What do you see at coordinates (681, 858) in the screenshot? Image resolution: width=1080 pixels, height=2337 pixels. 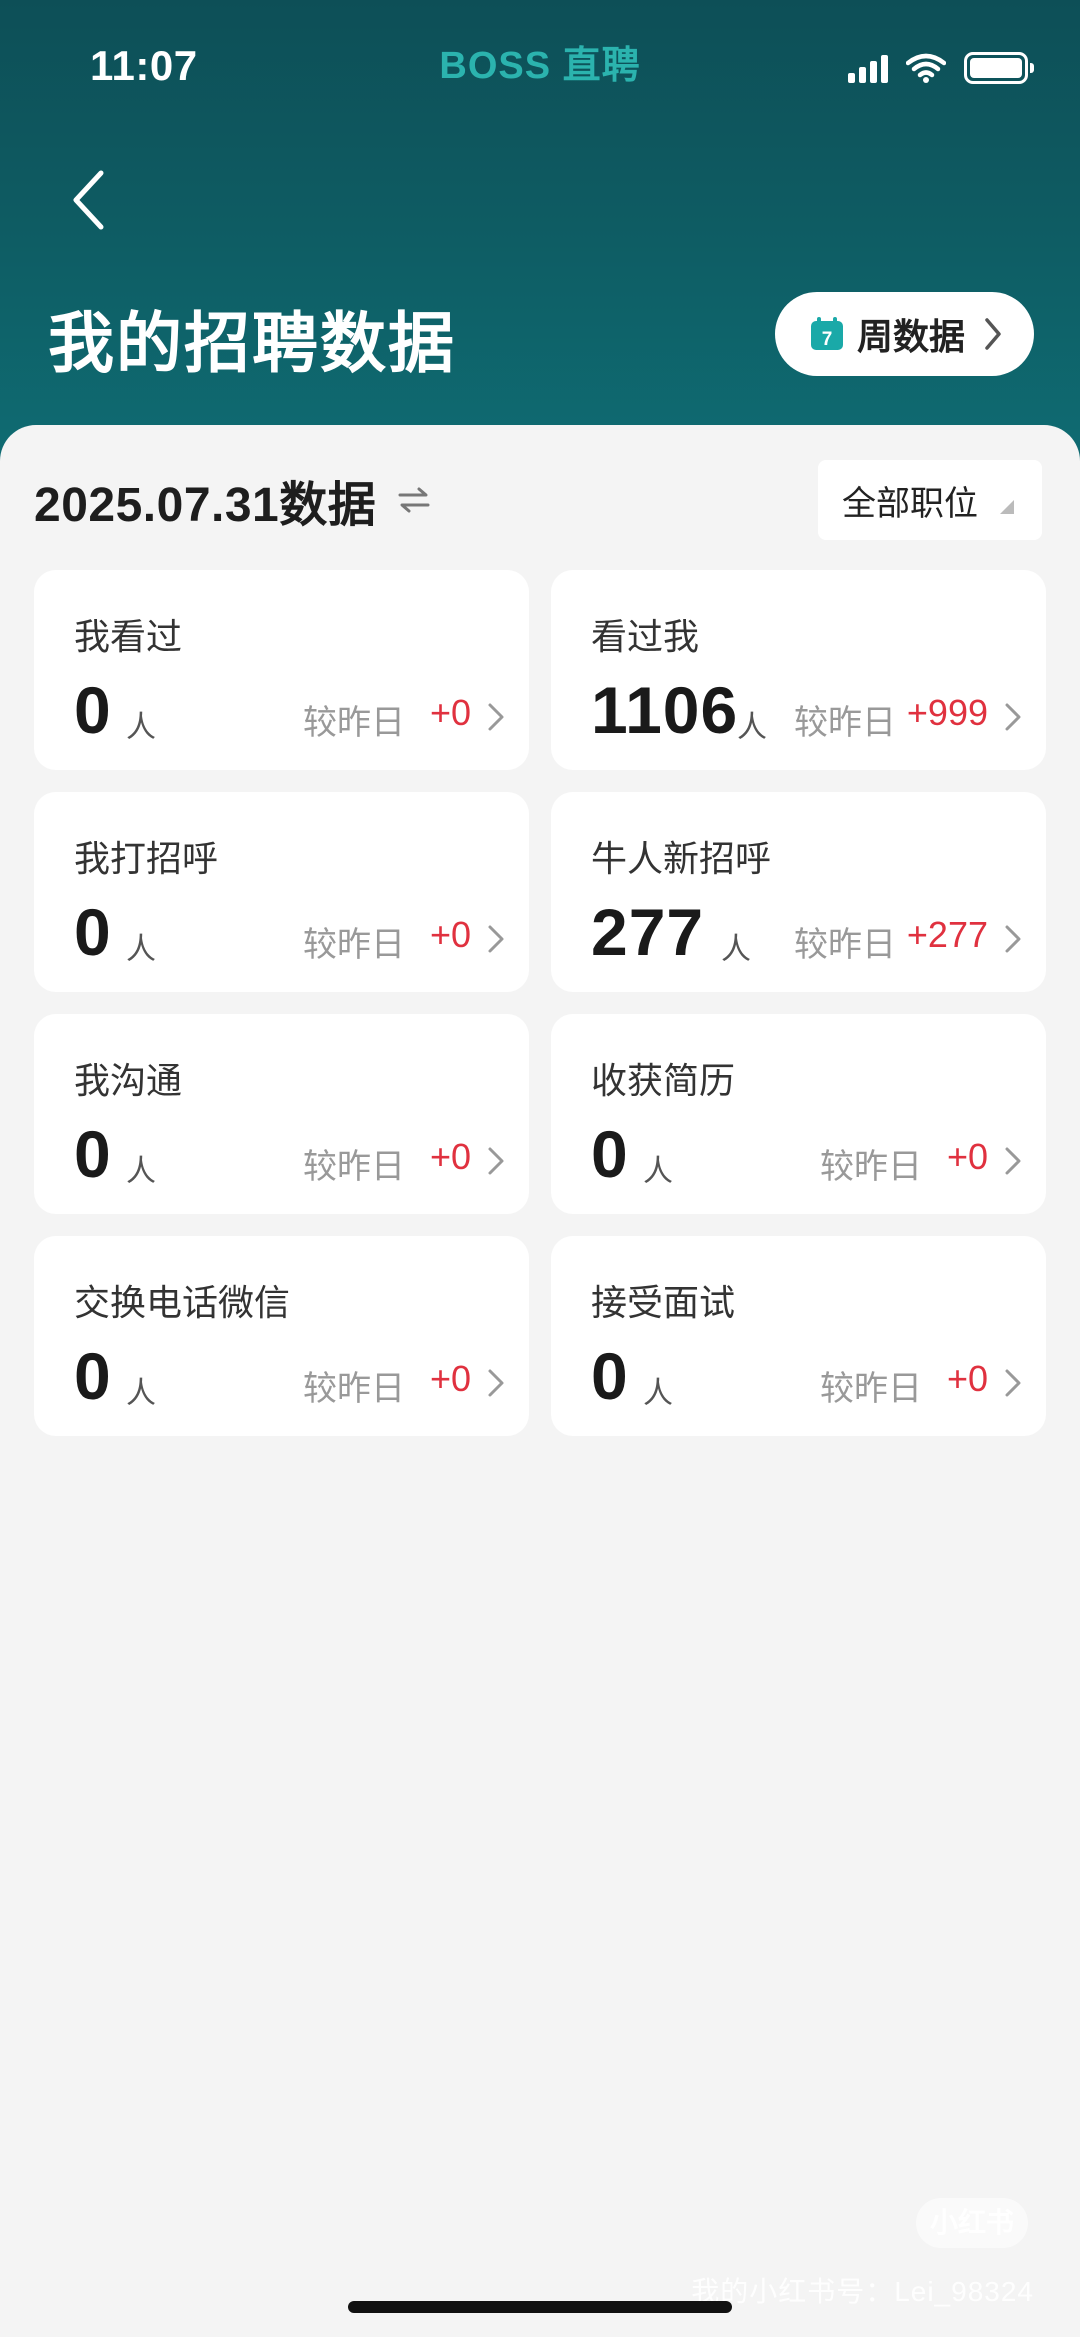 I see `card-title: 牛人新招呼` at bounding box center [681, 858].